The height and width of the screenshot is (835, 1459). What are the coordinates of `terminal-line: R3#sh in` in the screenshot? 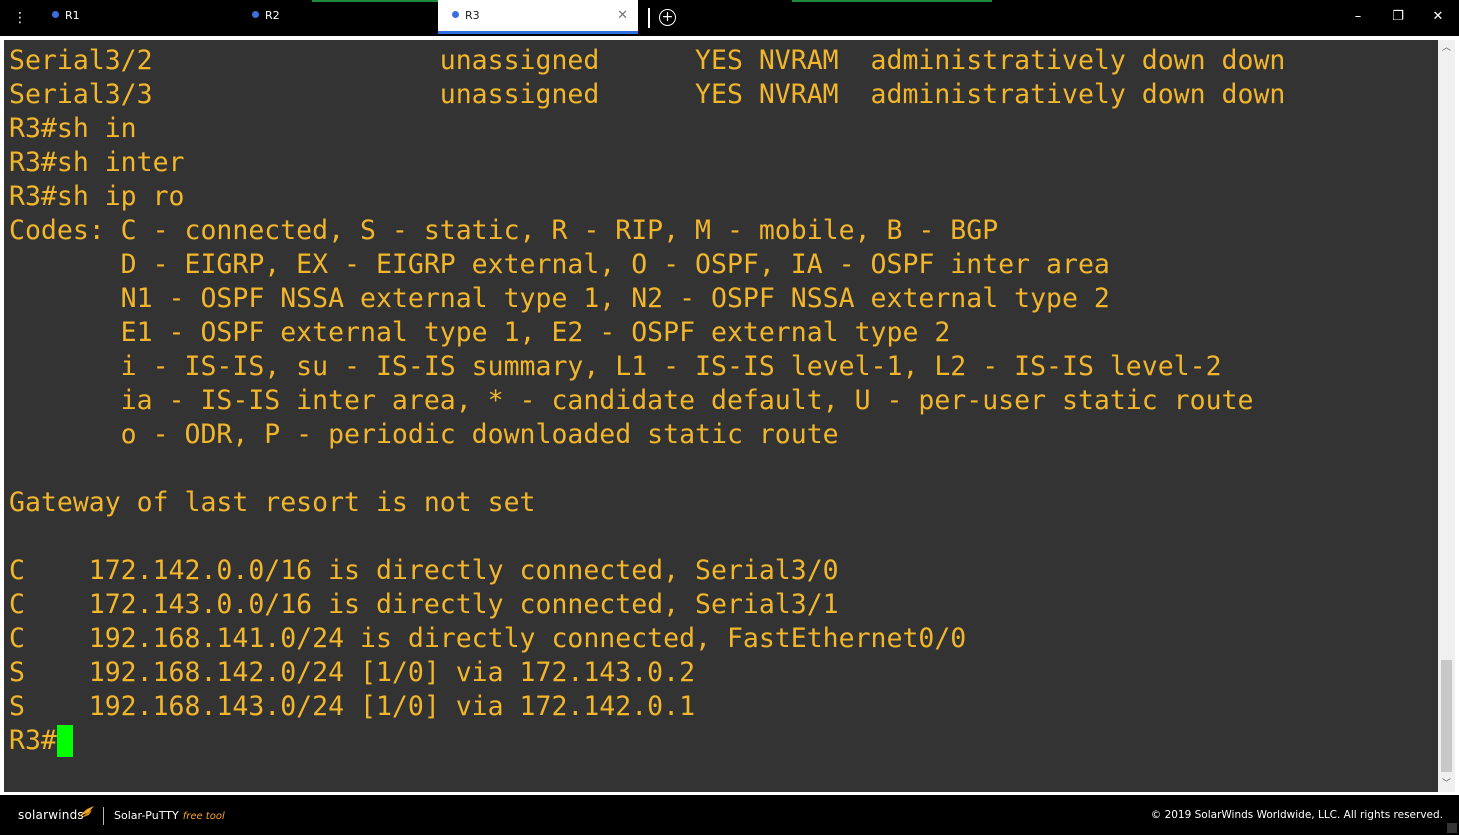 It's located at (73, 128).